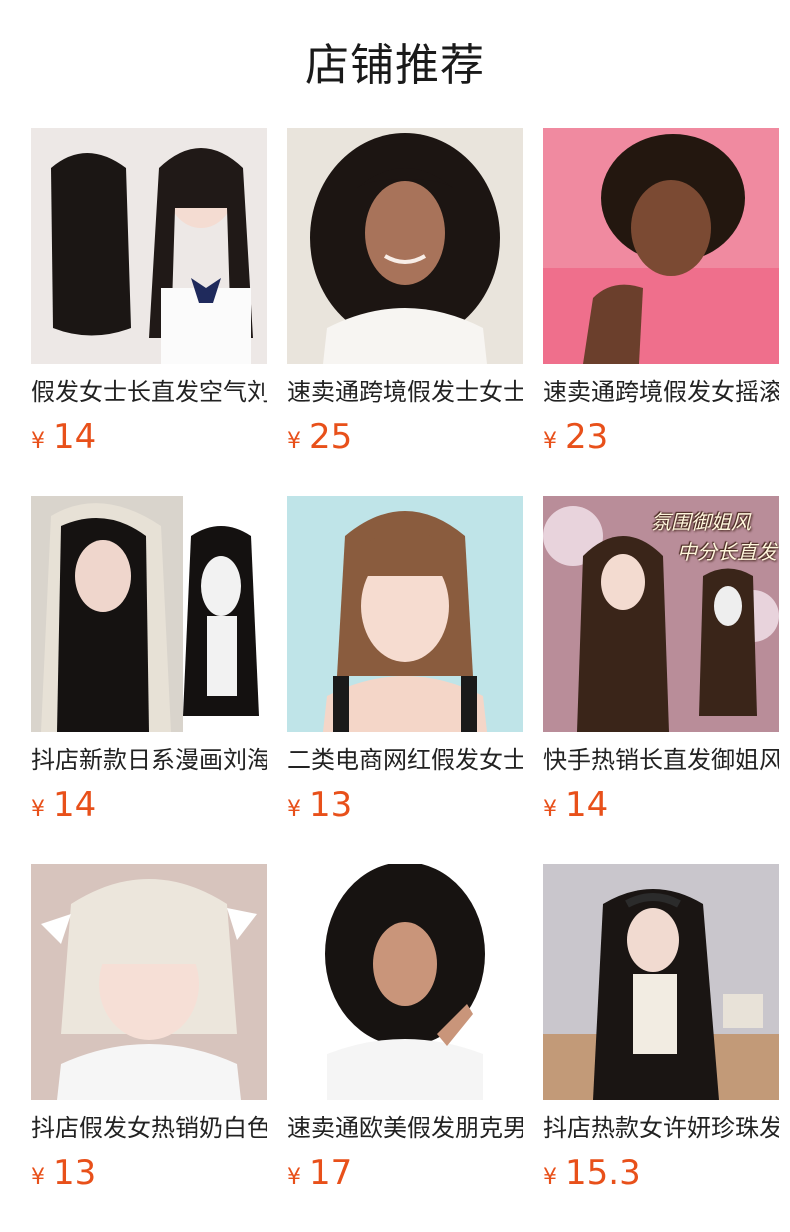 The height and width of the screenshot is (1232, 790). I want to click on price-amount: 25, so click(331, 437).